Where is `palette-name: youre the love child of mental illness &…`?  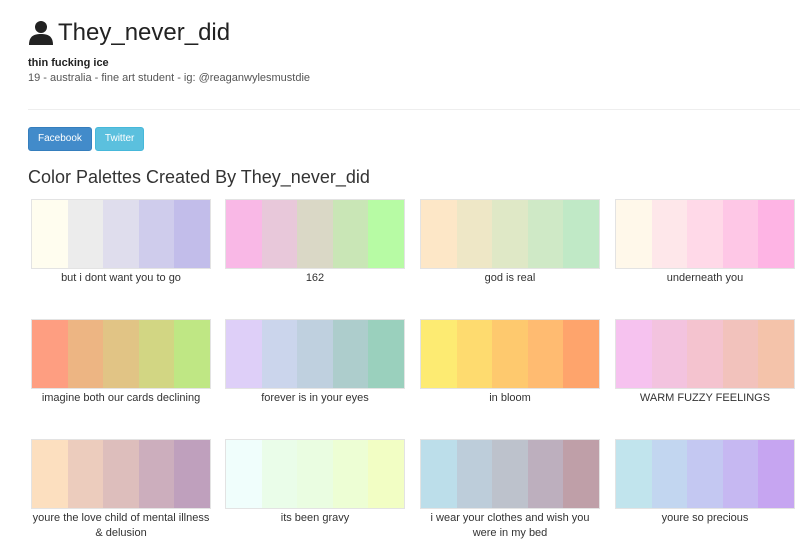
palette-name: youre the love child of mental illness &… is located at coordinates (121, 526).